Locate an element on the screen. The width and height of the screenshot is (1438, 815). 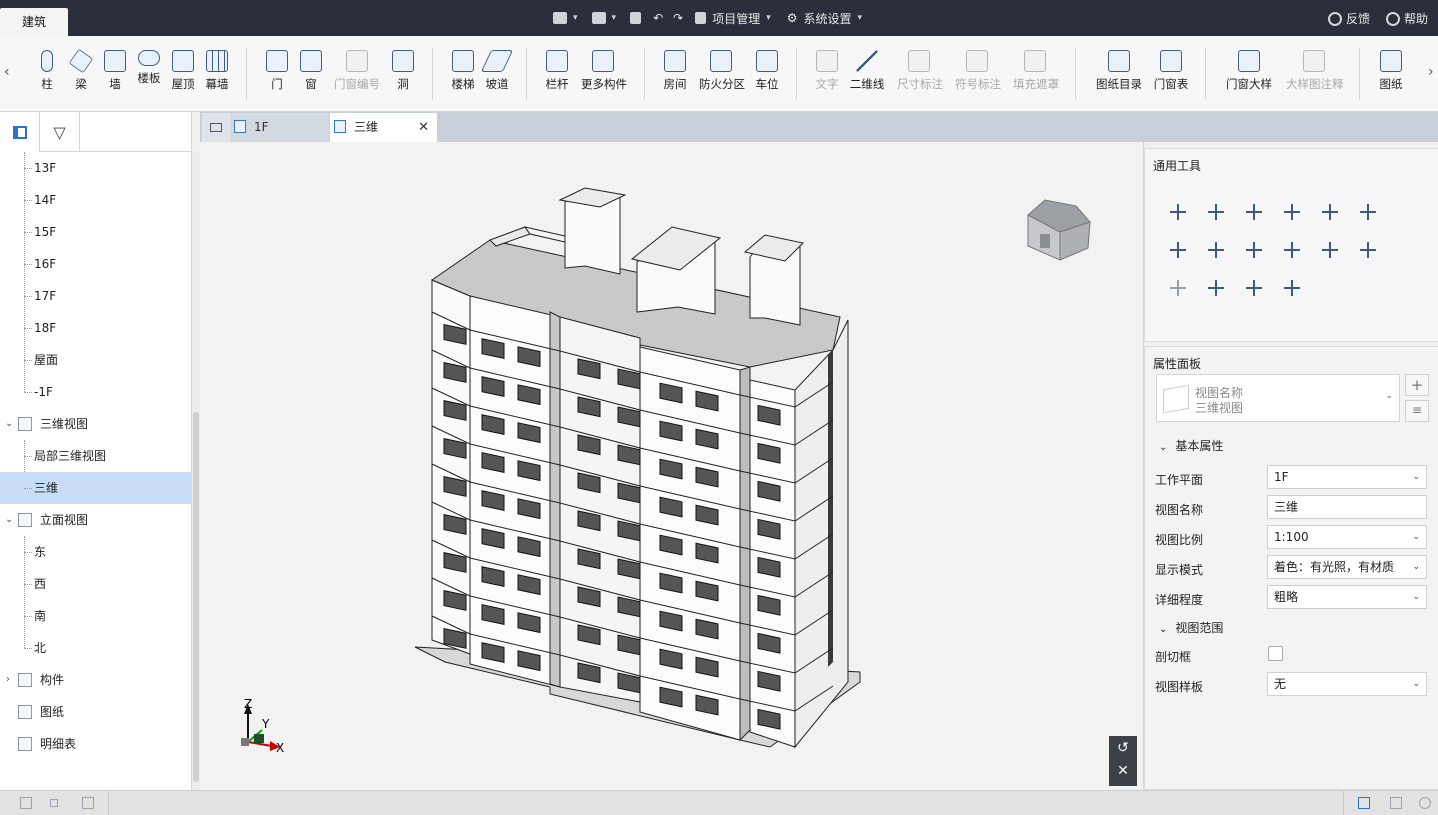
view-range-group: ⌄ 视图范围 is located at coordinates (1191, 627).